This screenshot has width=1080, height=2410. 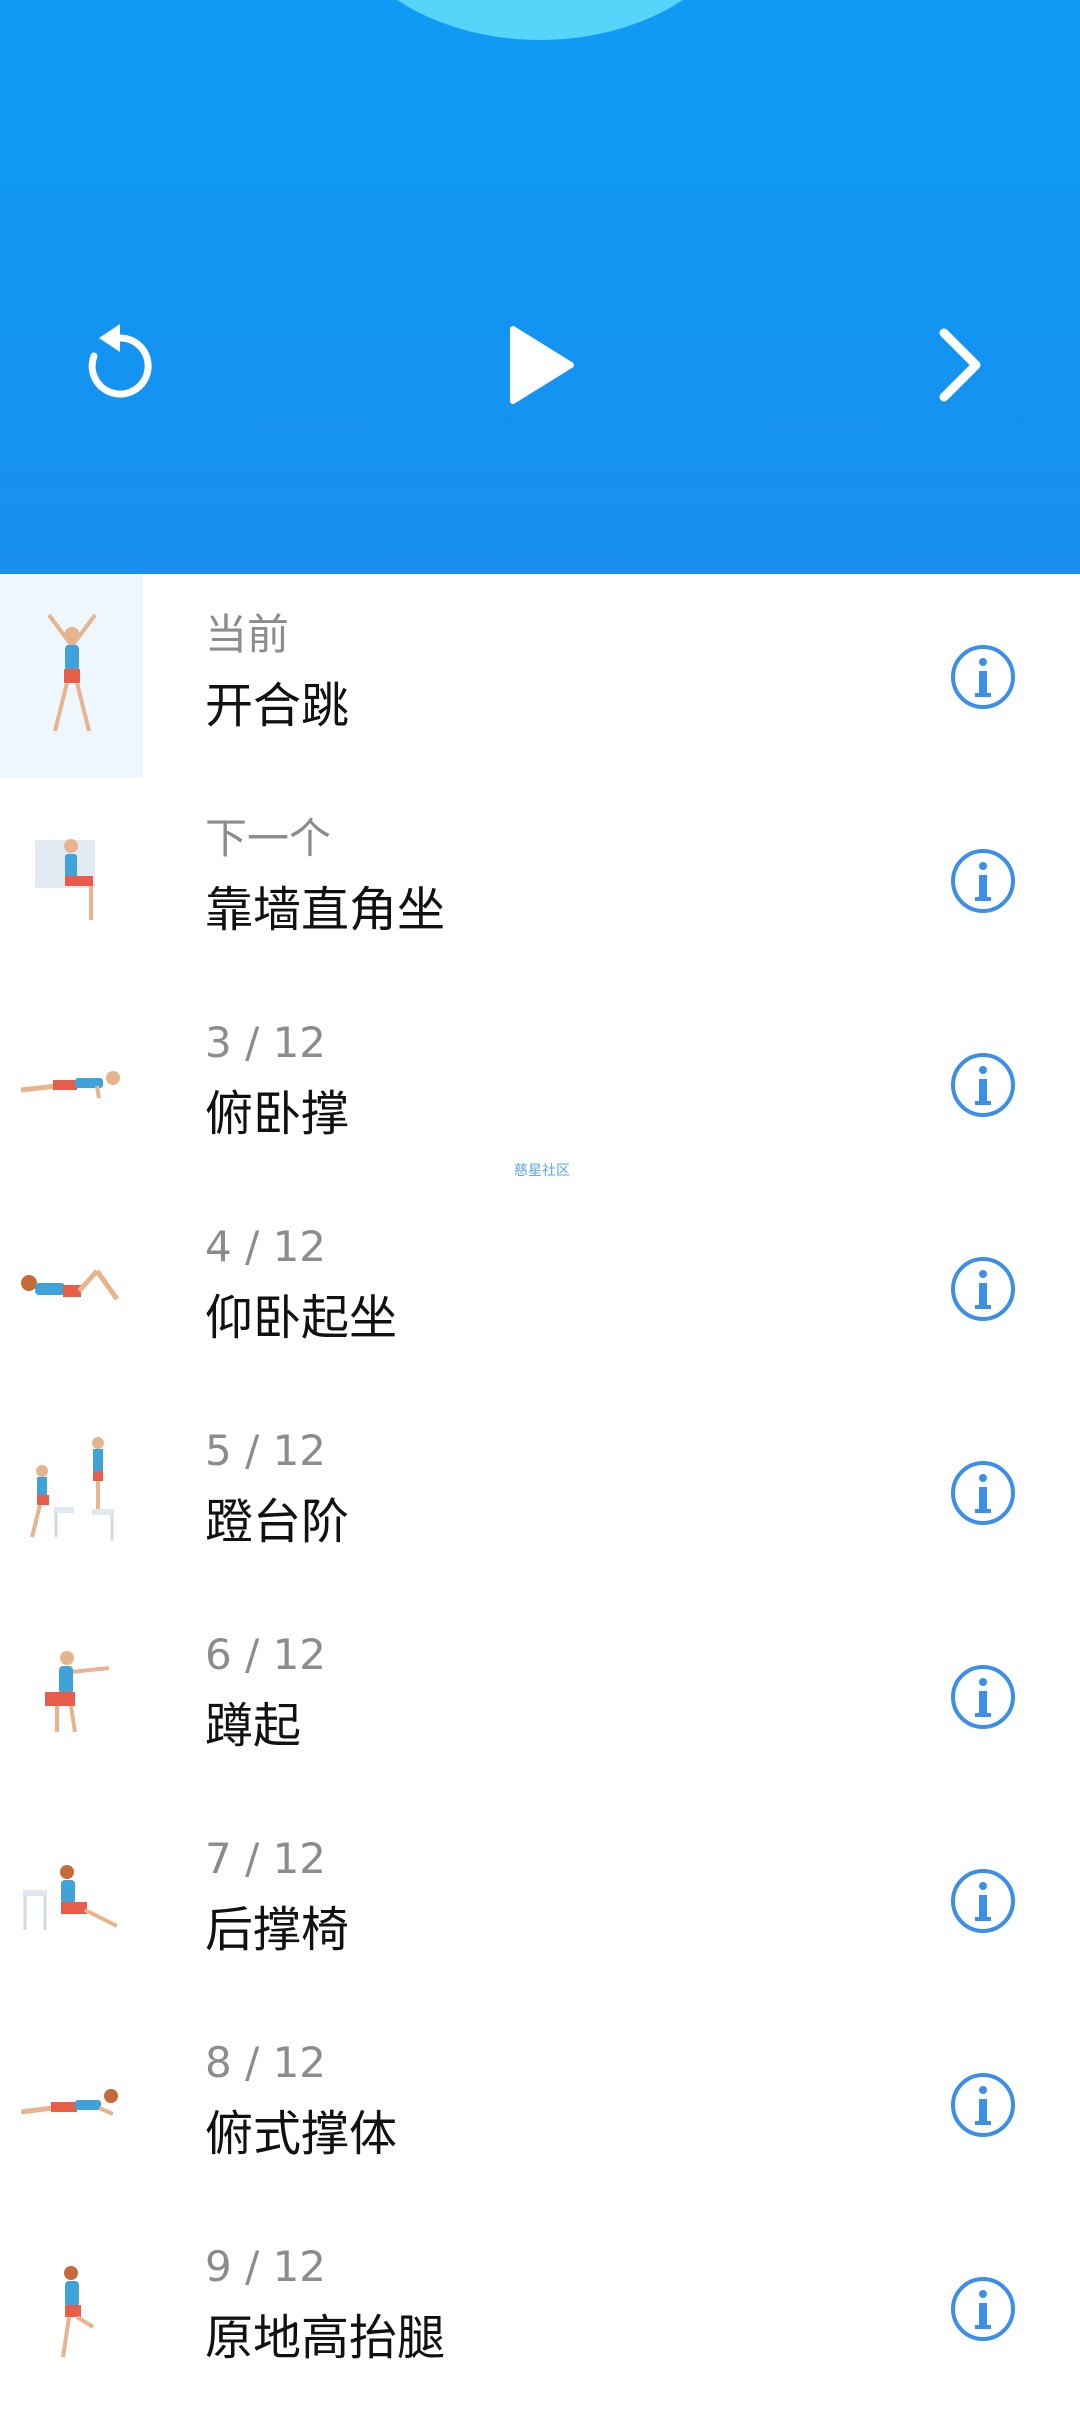 I want to click on exercise-position: 7 / 12, so click(x=266, y=1858).